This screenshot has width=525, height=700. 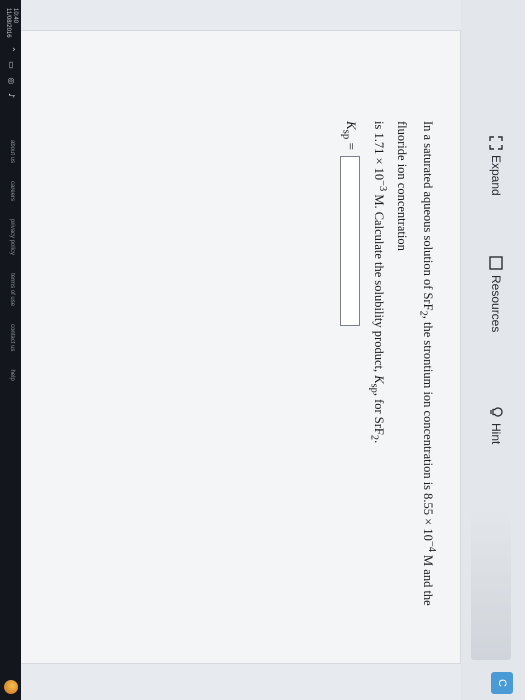 What do you see at coordinates (379, 413) in the screenshot?
I see `question-text-segment: , for SrF` at bounding box center [379, 413].